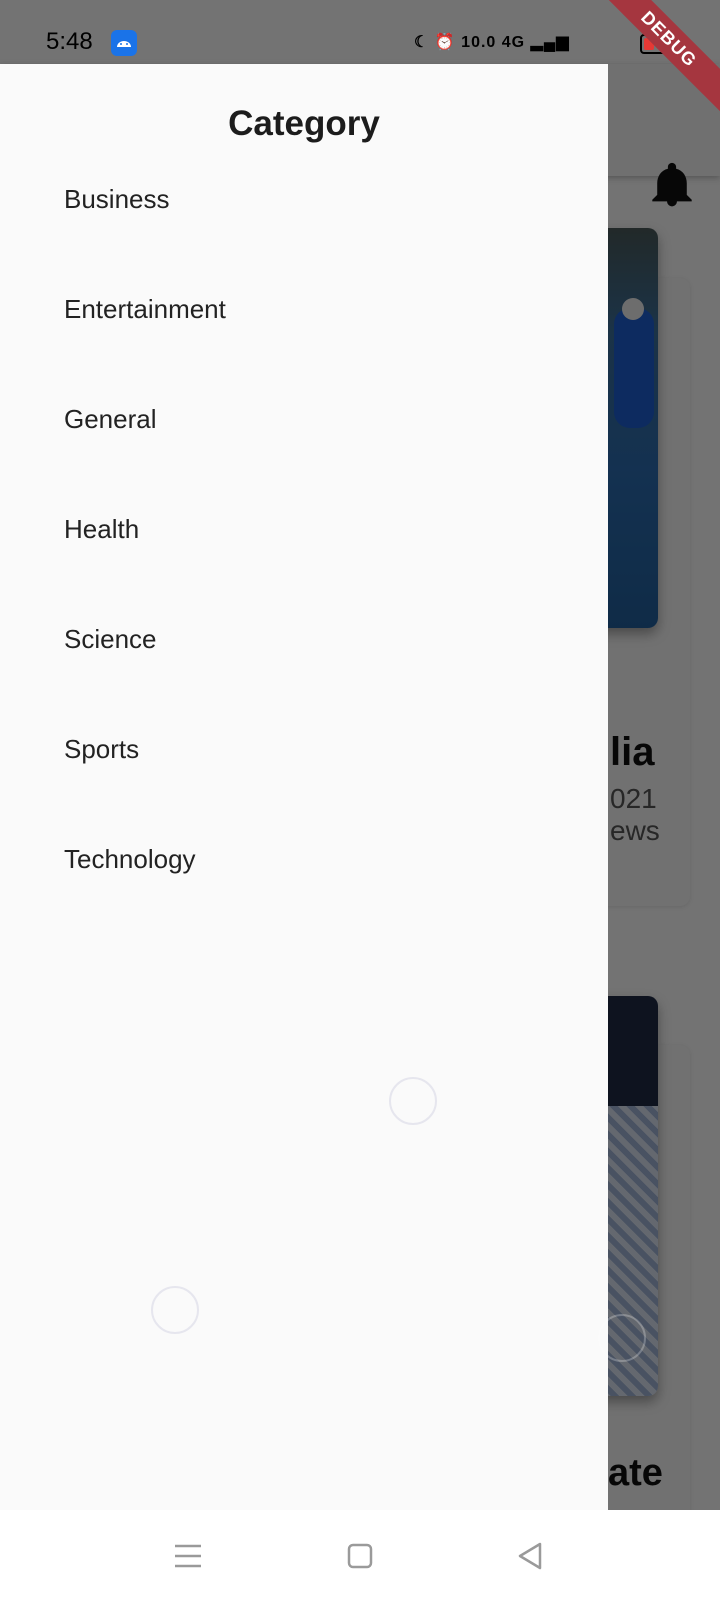 The width and height of the screenshot is (720, 1600). I want to click on menu-icon, so click(188, 1556).